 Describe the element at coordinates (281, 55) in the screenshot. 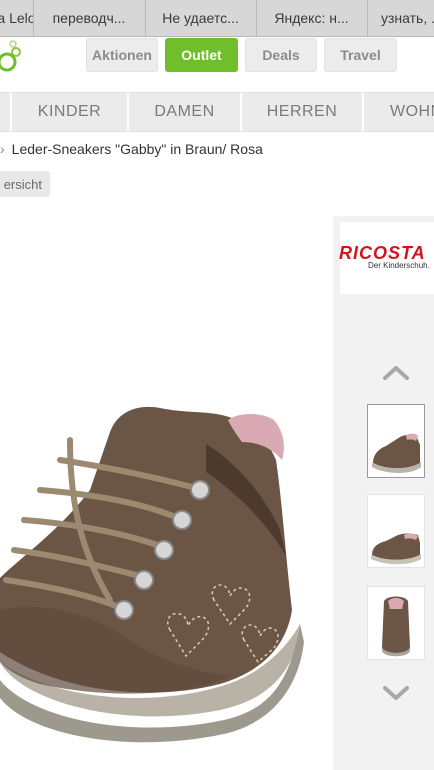

I see `nav-deals-button: Deals` at that location.